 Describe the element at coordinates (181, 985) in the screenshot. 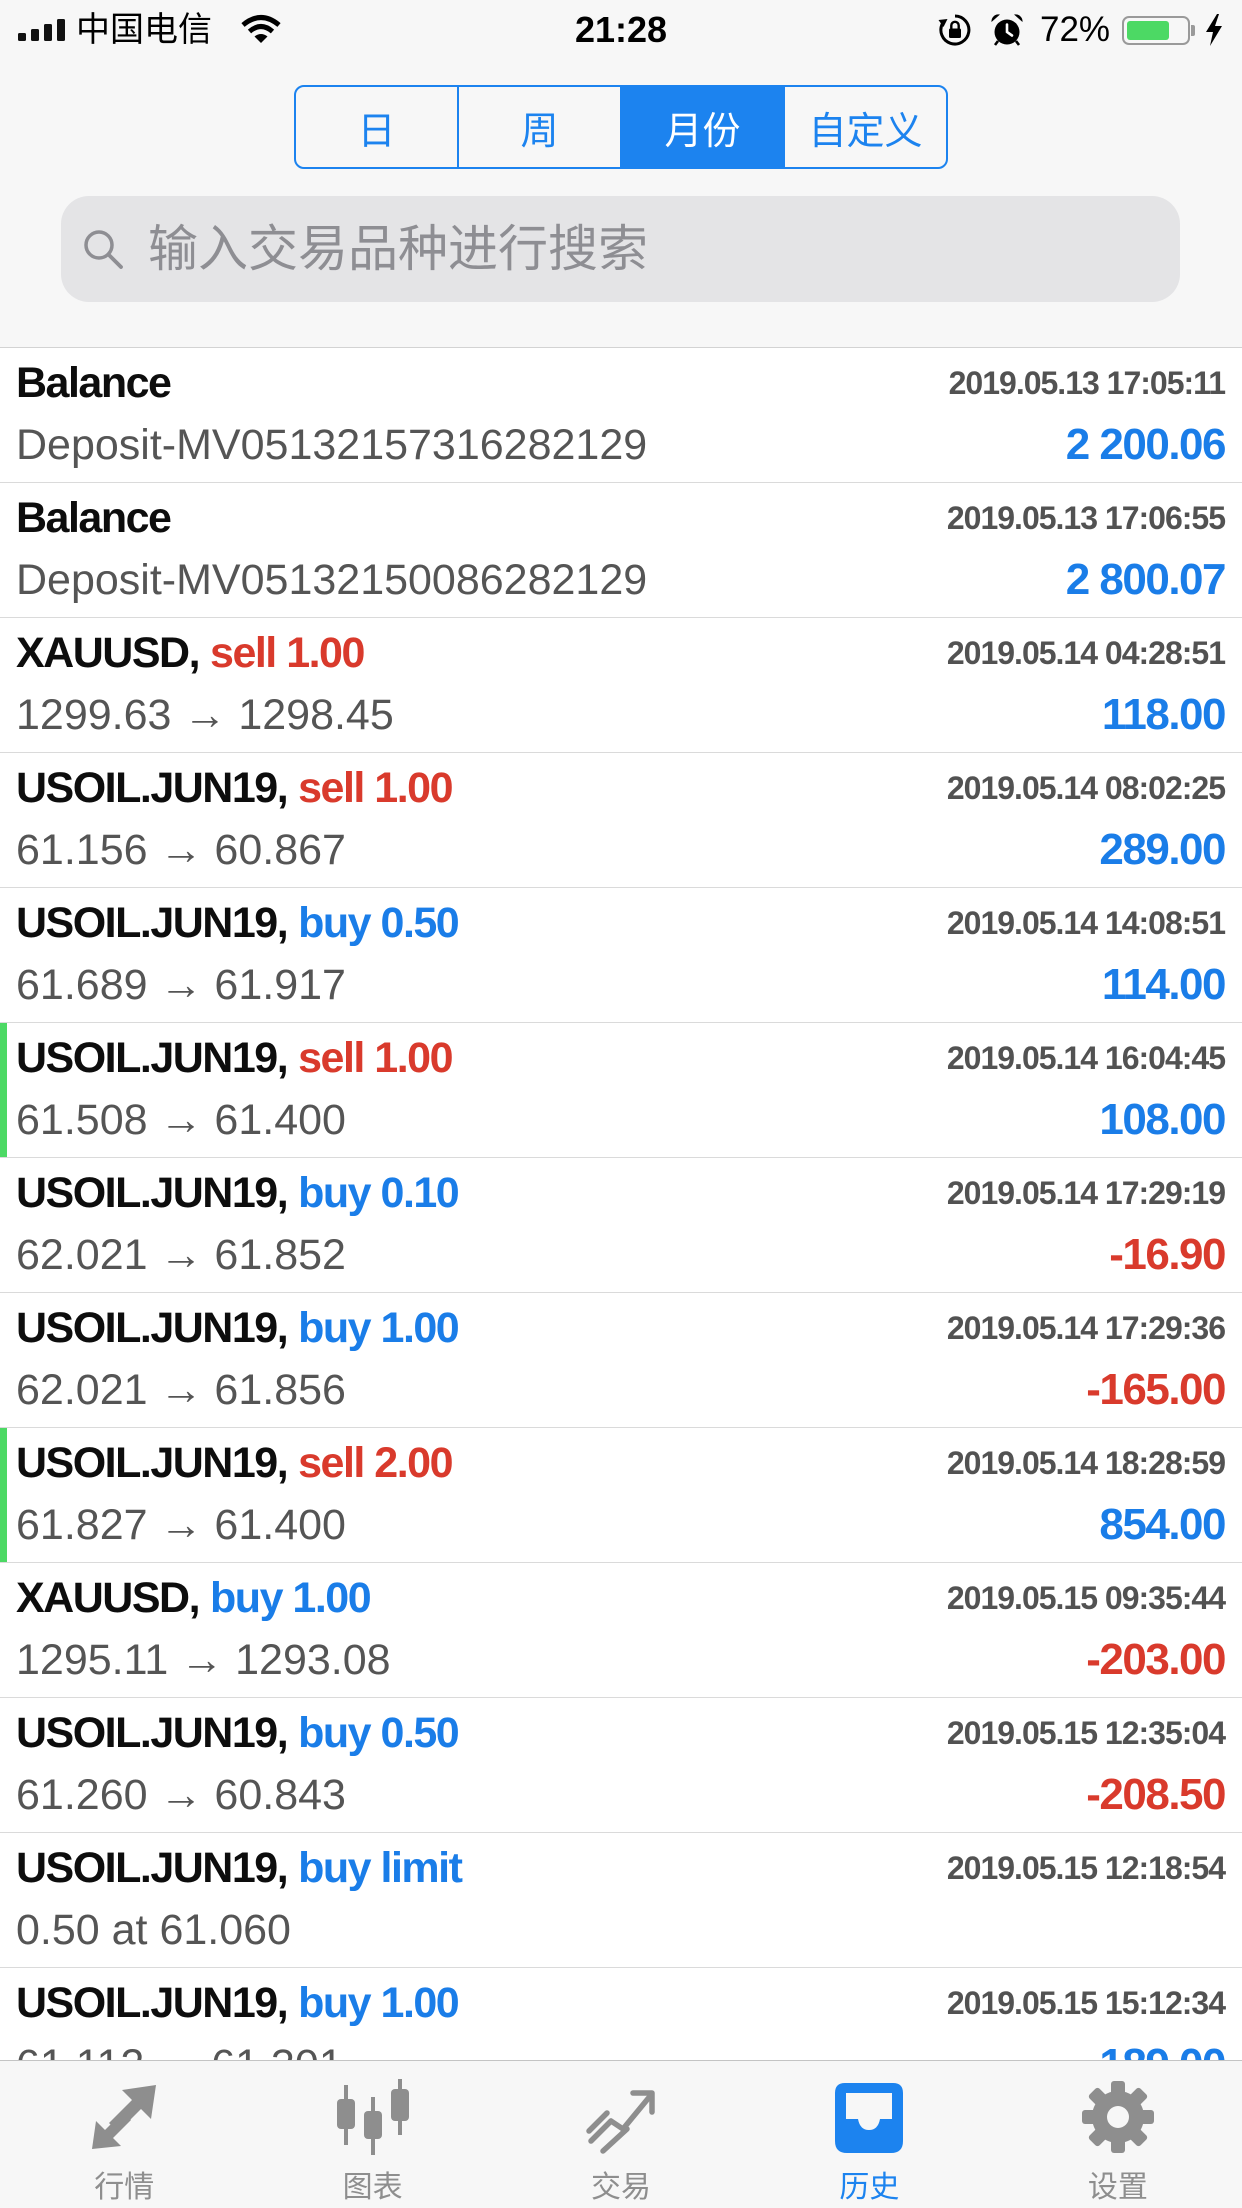

I see `deal-detail: 61.689 → 61.917` at that location.